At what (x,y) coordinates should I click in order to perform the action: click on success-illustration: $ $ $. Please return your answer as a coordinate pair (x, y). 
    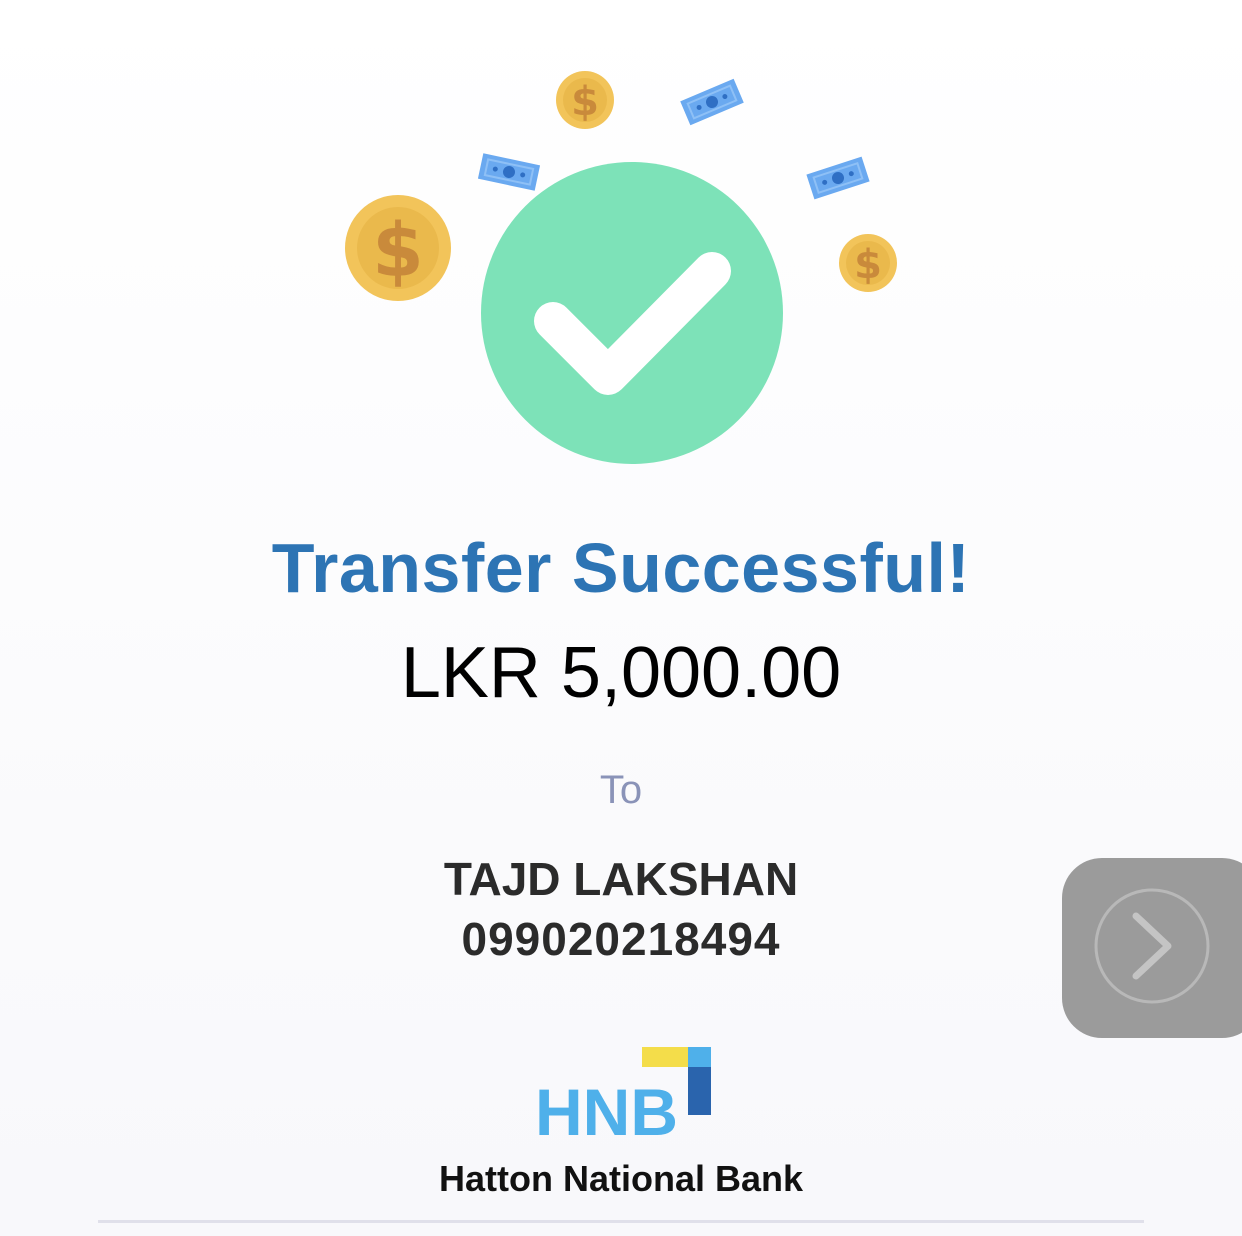
    Looking at the image, I should click on (621, 267).